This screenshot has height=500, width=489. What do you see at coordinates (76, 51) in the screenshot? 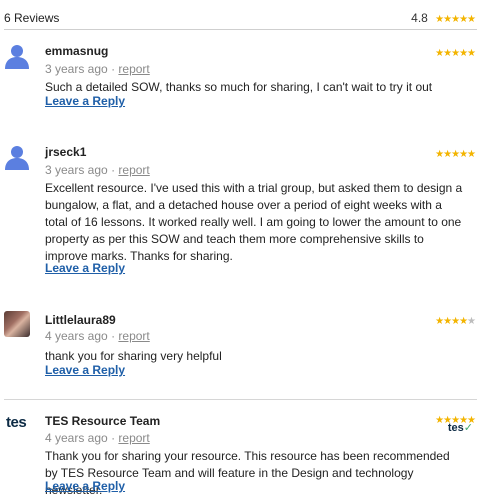
I see `reviewer-name: emmasnug` at bounding box center [76, 51].